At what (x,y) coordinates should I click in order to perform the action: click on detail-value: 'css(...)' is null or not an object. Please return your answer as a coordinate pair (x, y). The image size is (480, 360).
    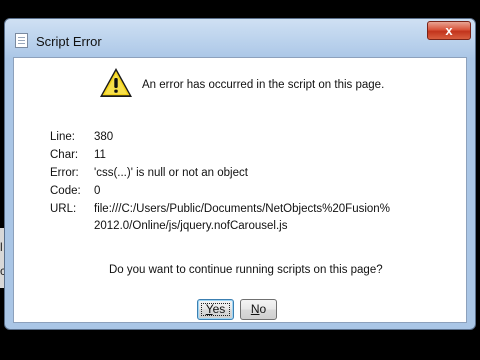
    Looking at the image, I should click on (171, 173).